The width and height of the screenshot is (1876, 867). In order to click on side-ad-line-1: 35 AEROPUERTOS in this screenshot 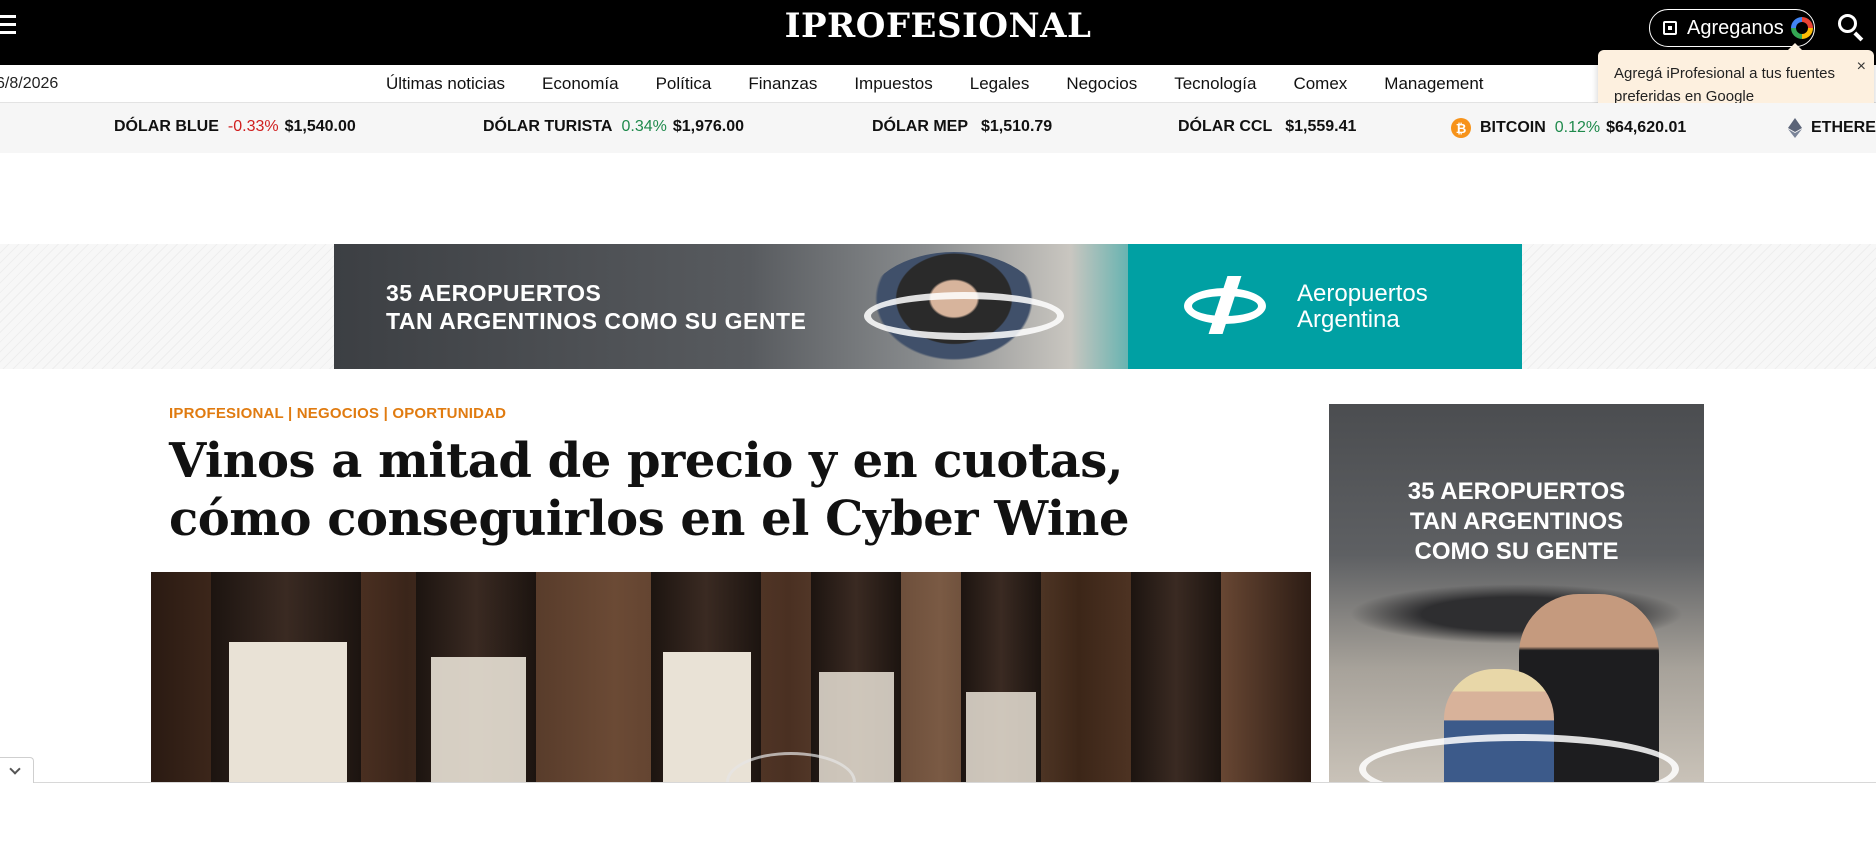, I will do `click(1516, 491)`.